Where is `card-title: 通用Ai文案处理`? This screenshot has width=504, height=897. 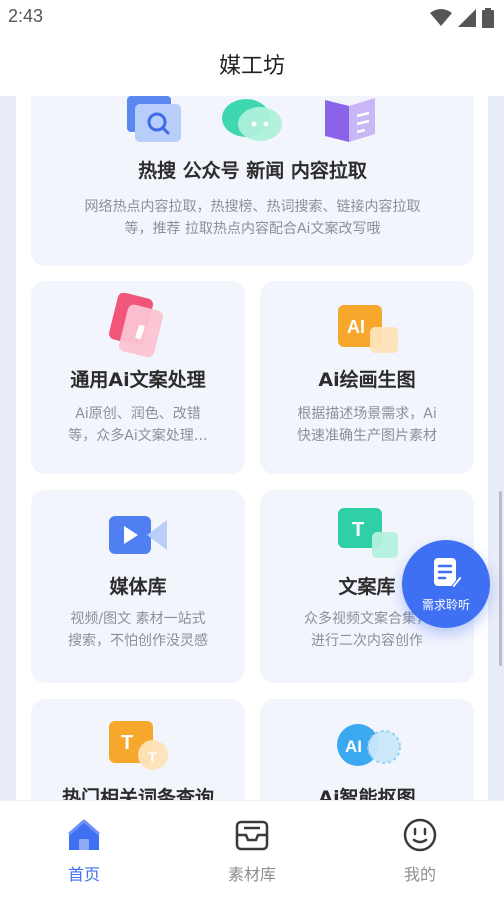 card-title: 通用Ai文案处理 is located at coordinates (138, 380).